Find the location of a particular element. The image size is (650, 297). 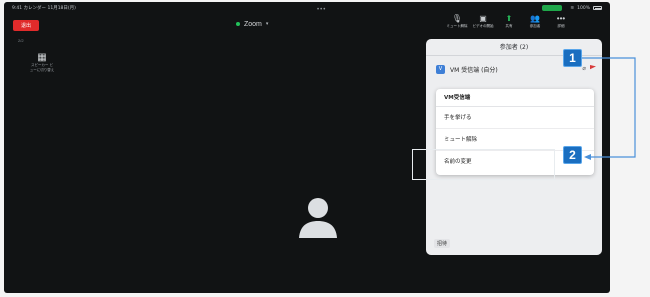

battery-percent: 100% is located at coordinates (583, 8).